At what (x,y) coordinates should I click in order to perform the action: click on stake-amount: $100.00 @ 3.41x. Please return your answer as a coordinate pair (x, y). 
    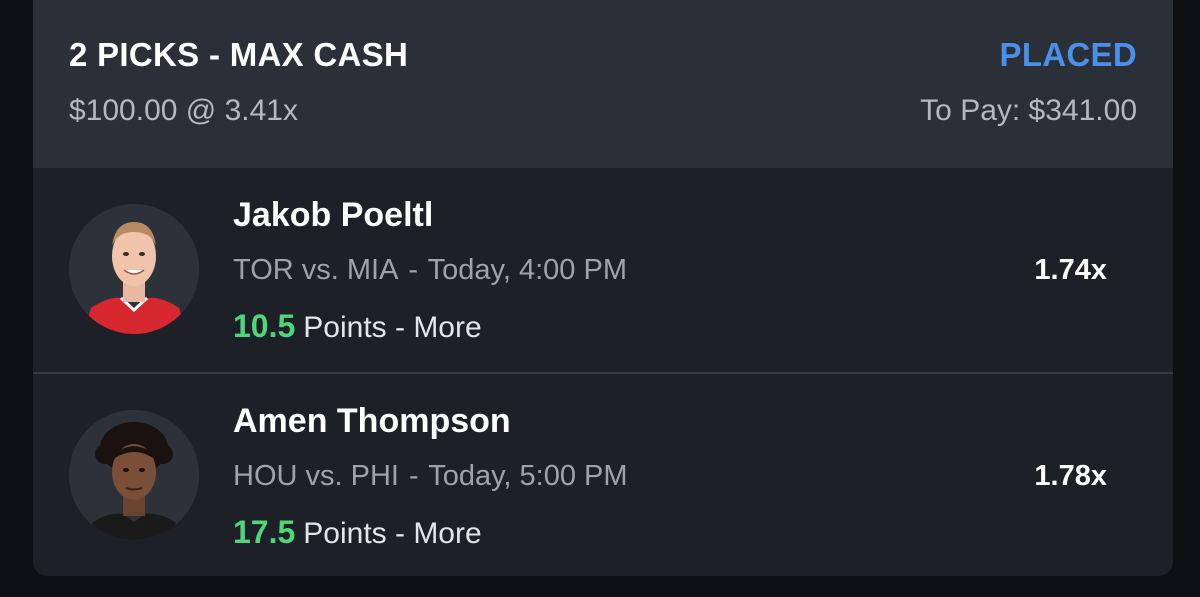
    Looking at the image, I should click on (183, 110).